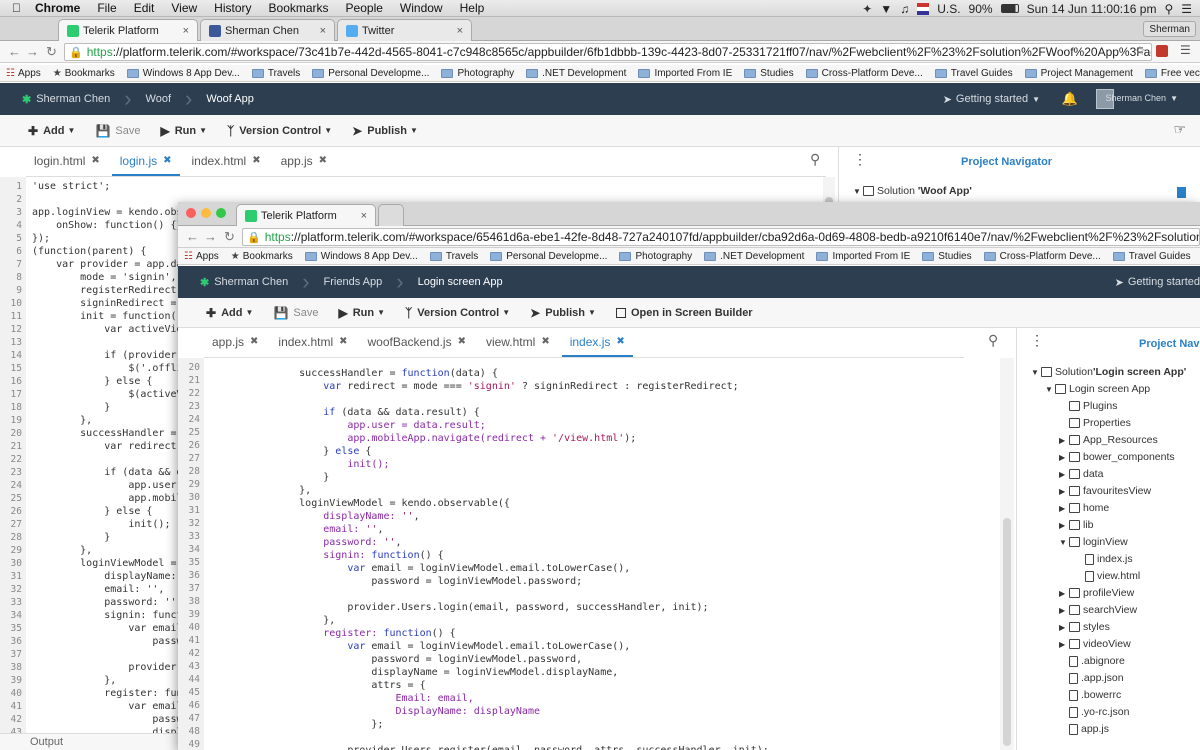 The image size is (1200, 750). I want to click on tree-item: ▶ styles, so click(1084, 627).